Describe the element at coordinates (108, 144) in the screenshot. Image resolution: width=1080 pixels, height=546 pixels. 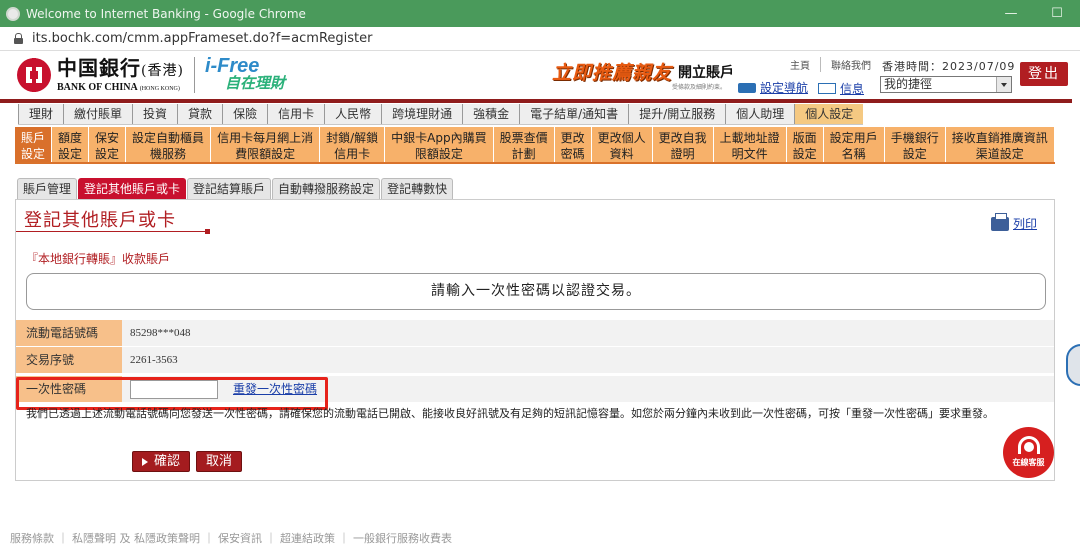
I see `submenu-security-settings: 保安 設定` at that location.